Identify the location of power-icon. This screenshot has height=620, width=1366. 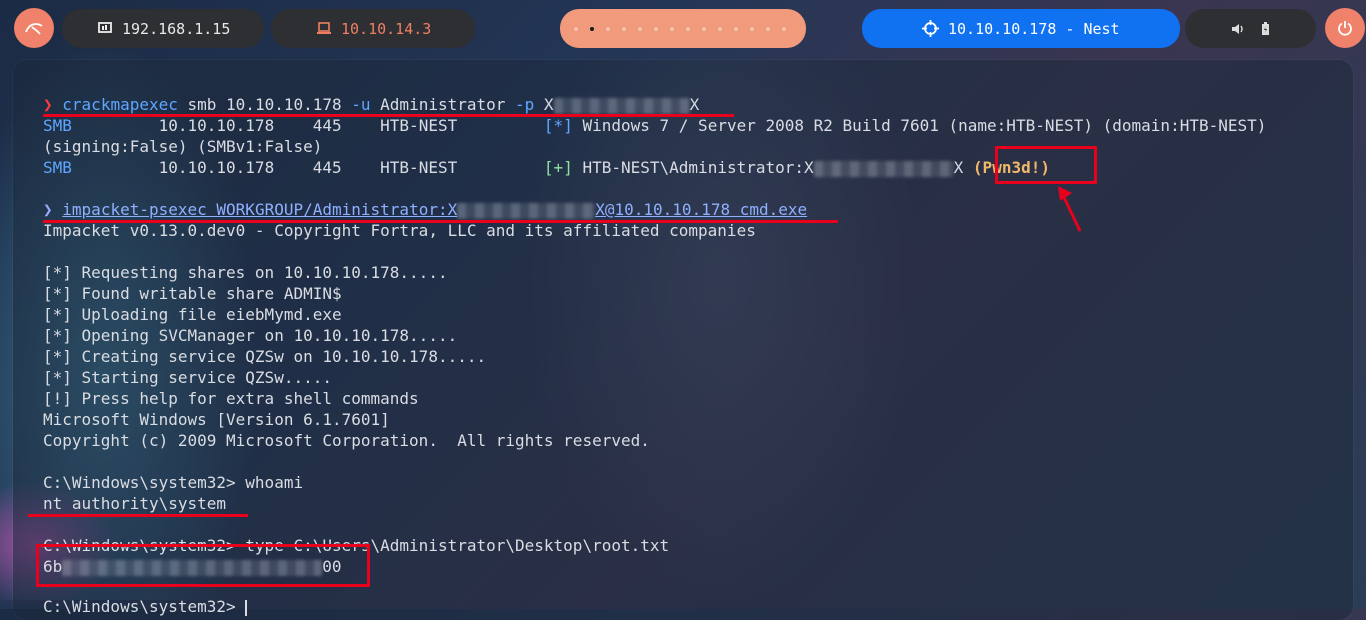
(1345, 28).